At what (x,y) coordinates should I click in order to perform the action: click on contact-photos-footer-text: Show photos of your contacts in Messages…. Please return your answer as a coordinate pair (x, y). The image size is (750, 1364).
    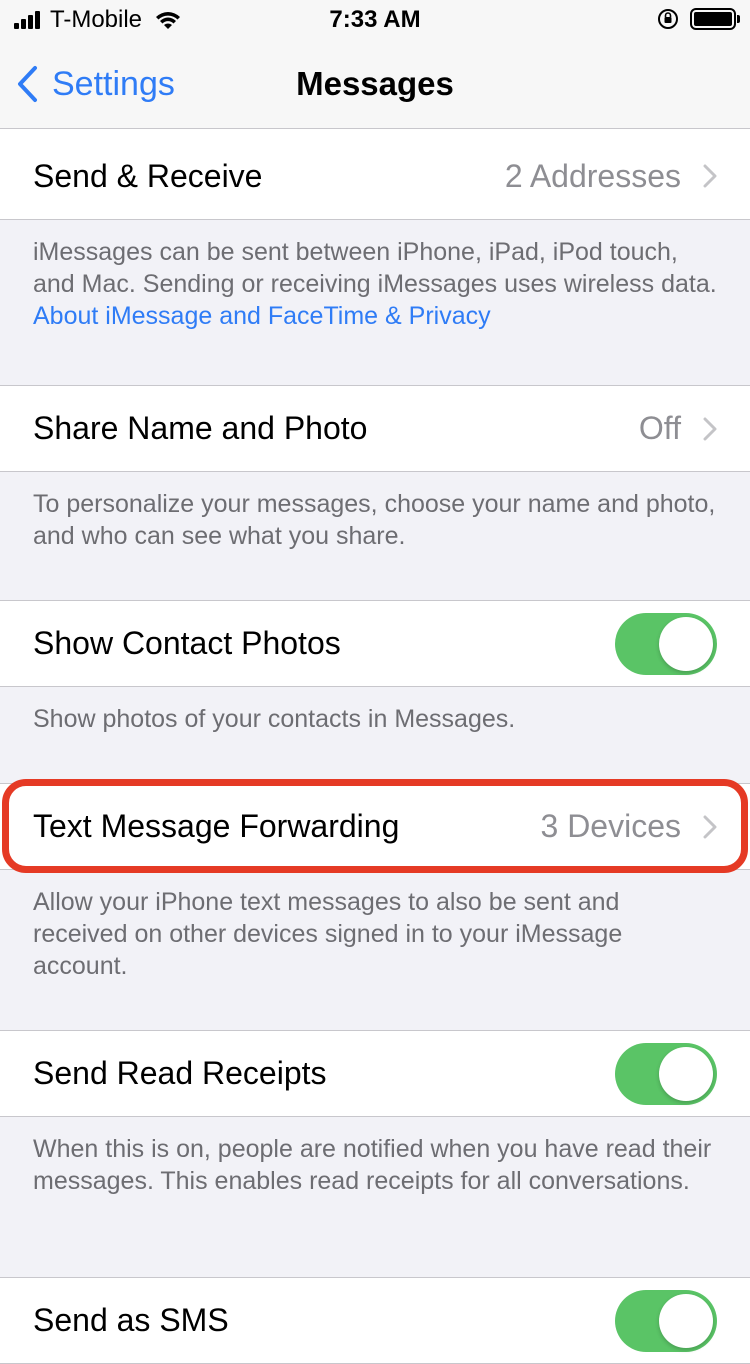
    Looking at the image, I should click on (274, 719).